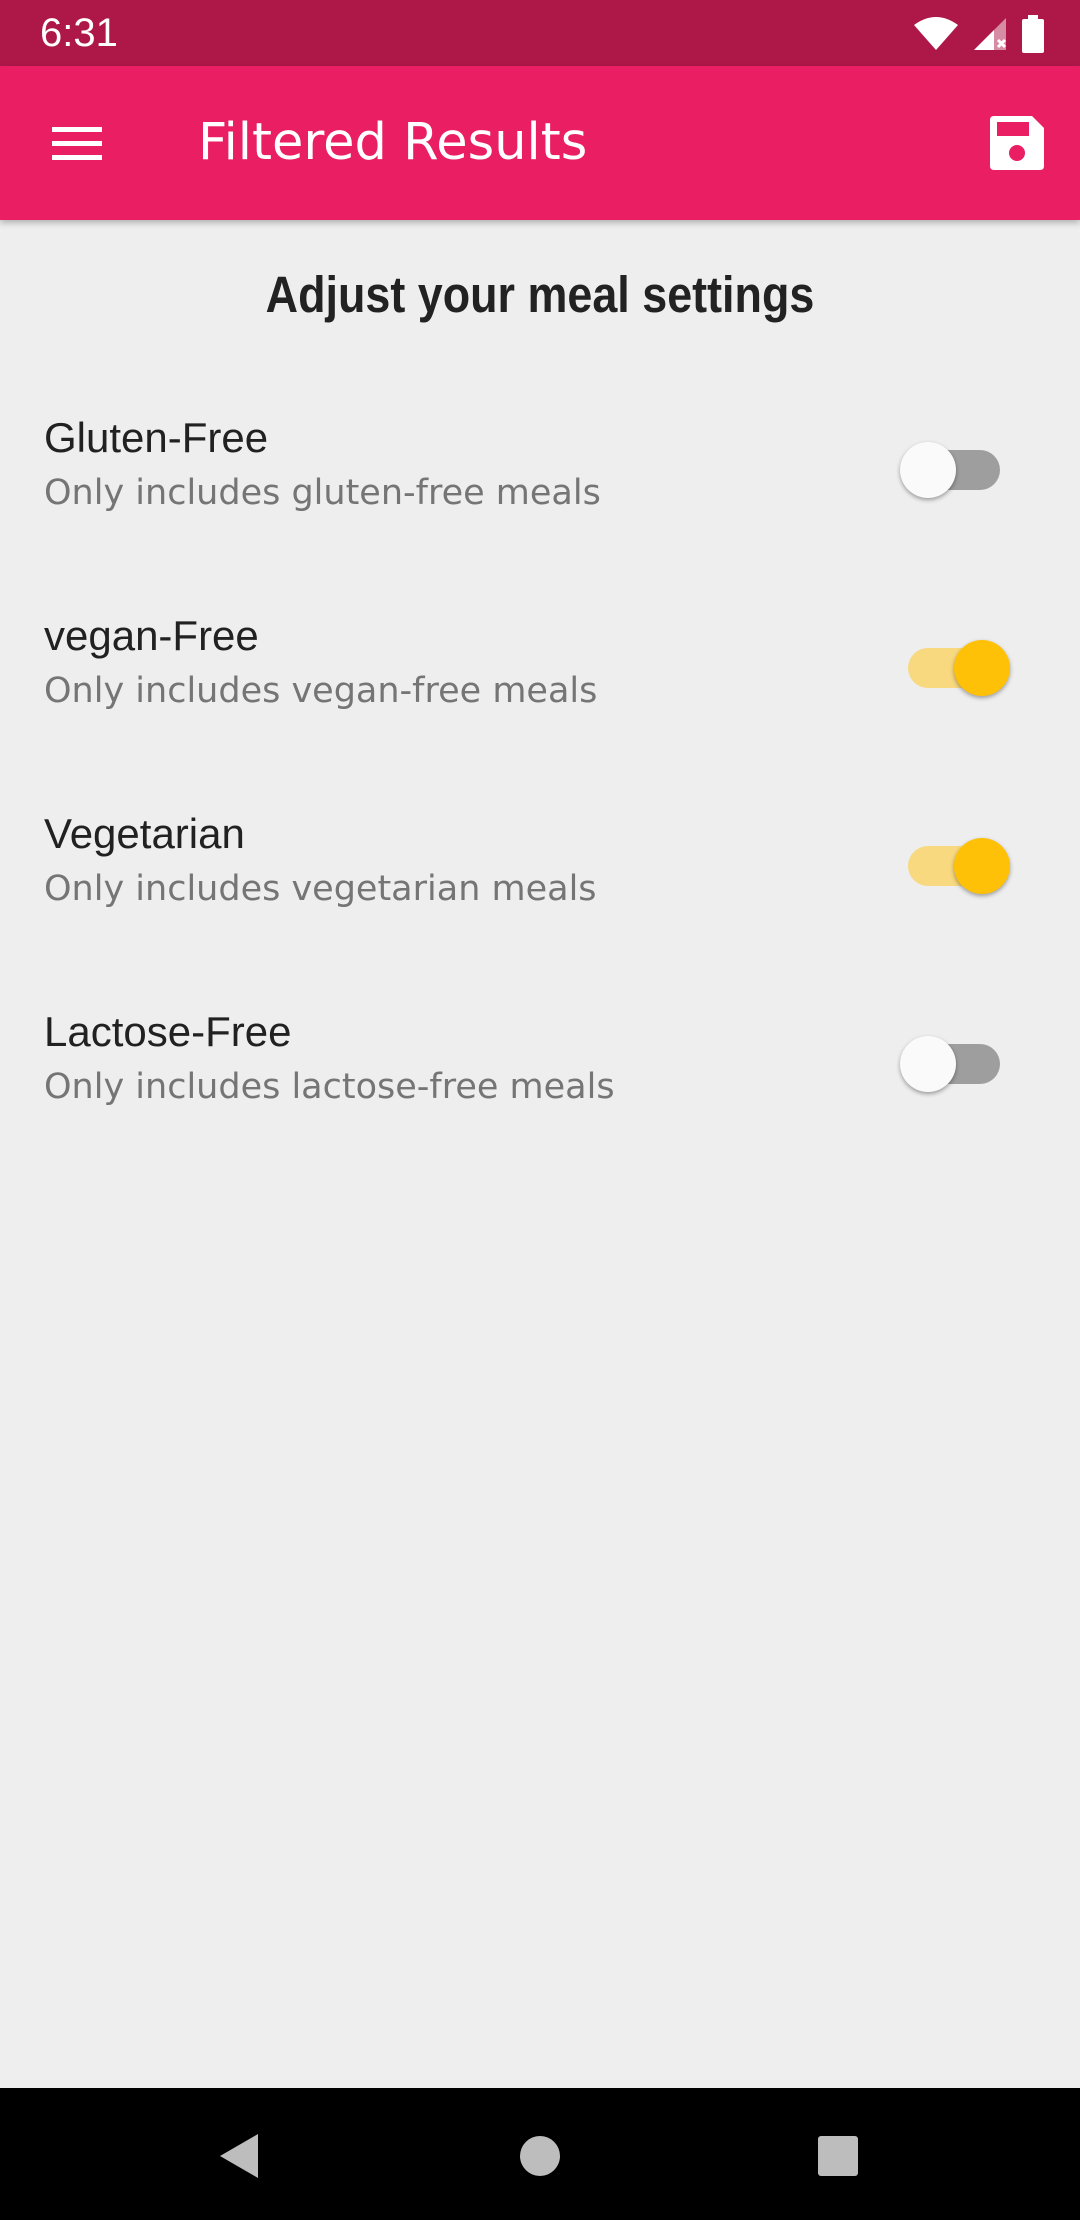 The width and height of the screenshot is (1080, 2220). What do you see at coordinates (936, 33) in the screenshot?
I see `wifi-icon` at bounding box center [936, 33].